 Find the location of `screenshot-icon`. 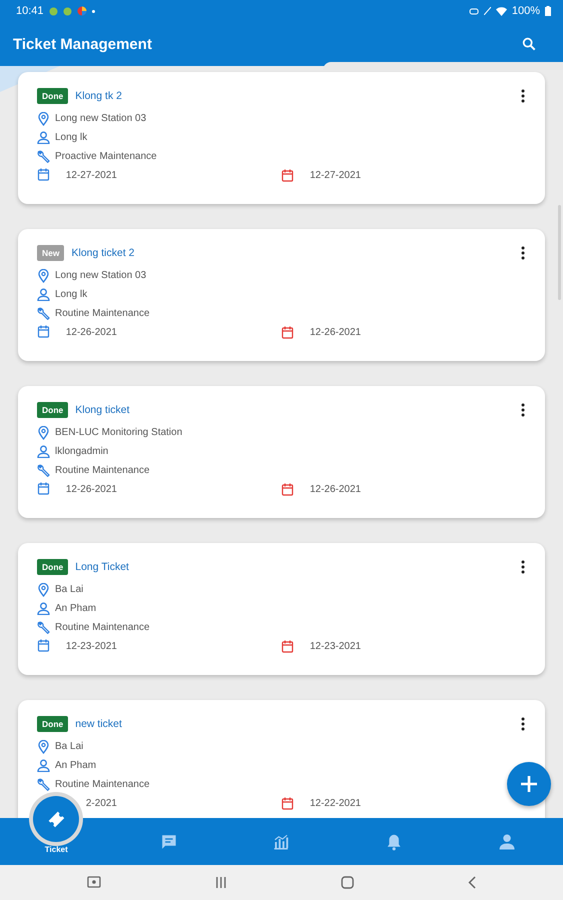

screenshot-icon is located at coordinates (94, 882).